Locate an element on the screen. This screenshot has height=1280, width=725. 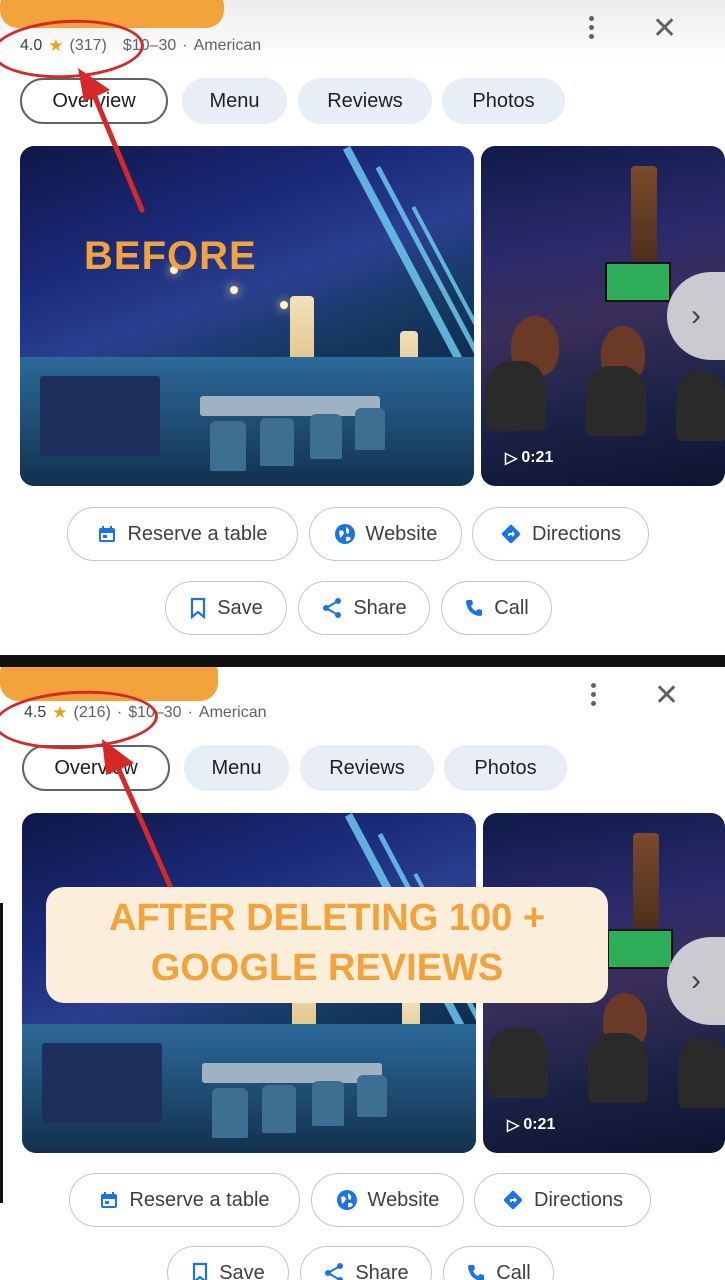
edge-strip is located at coordinates (1, 1053).